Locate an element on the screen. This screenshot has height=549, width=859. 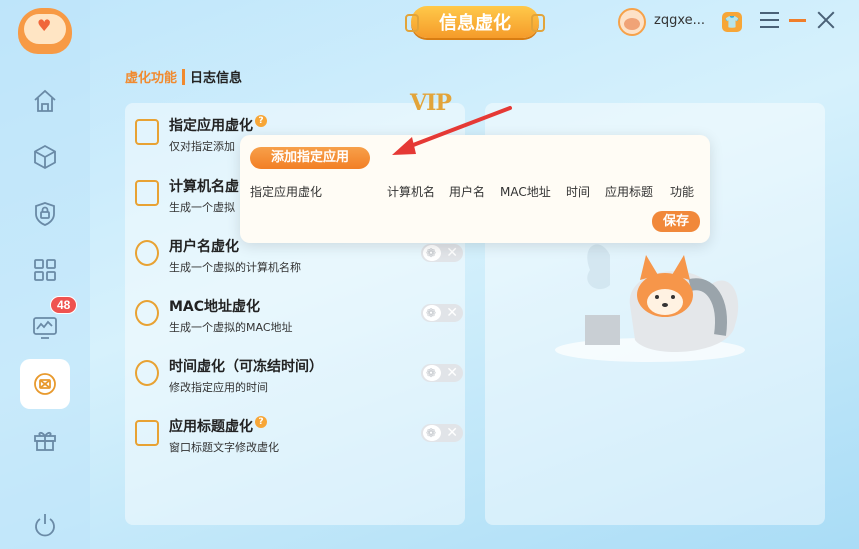
feature-time: 时间虚化（可冻结时间） 修改指定应用的时间 ✕ is located at coordinates (300, 381).